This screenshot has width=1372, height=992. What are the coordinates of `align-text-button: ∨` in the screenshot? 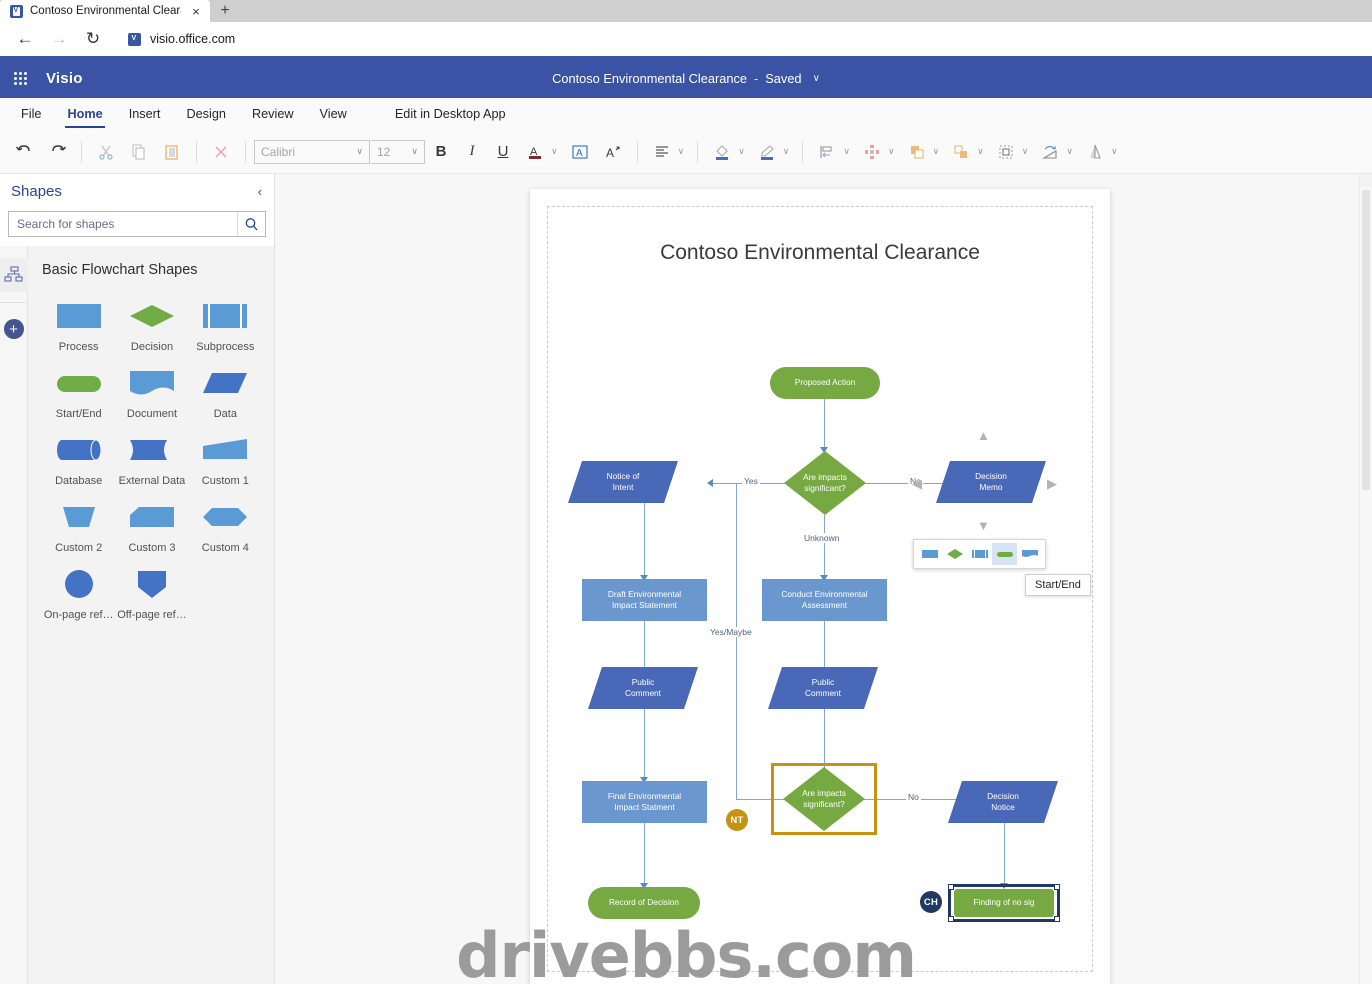 It's located at (668, 152).